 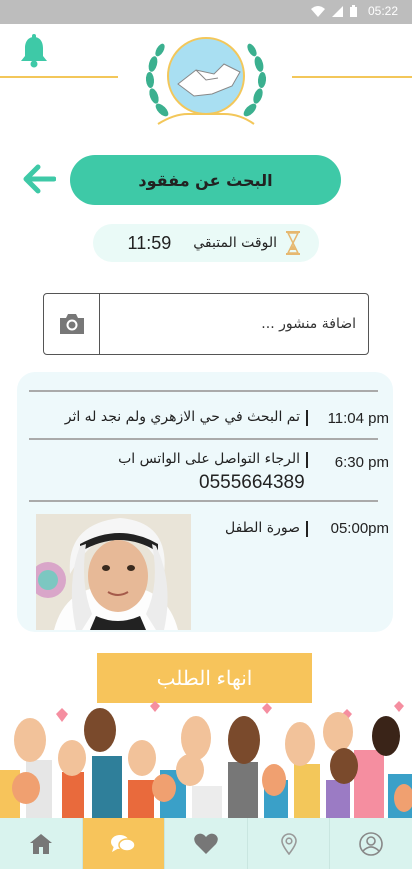 What do you see at coordinates (252, 482) in the screenshot?
I see `contact-phone: 0555664389` at bounding box center [252, 482].